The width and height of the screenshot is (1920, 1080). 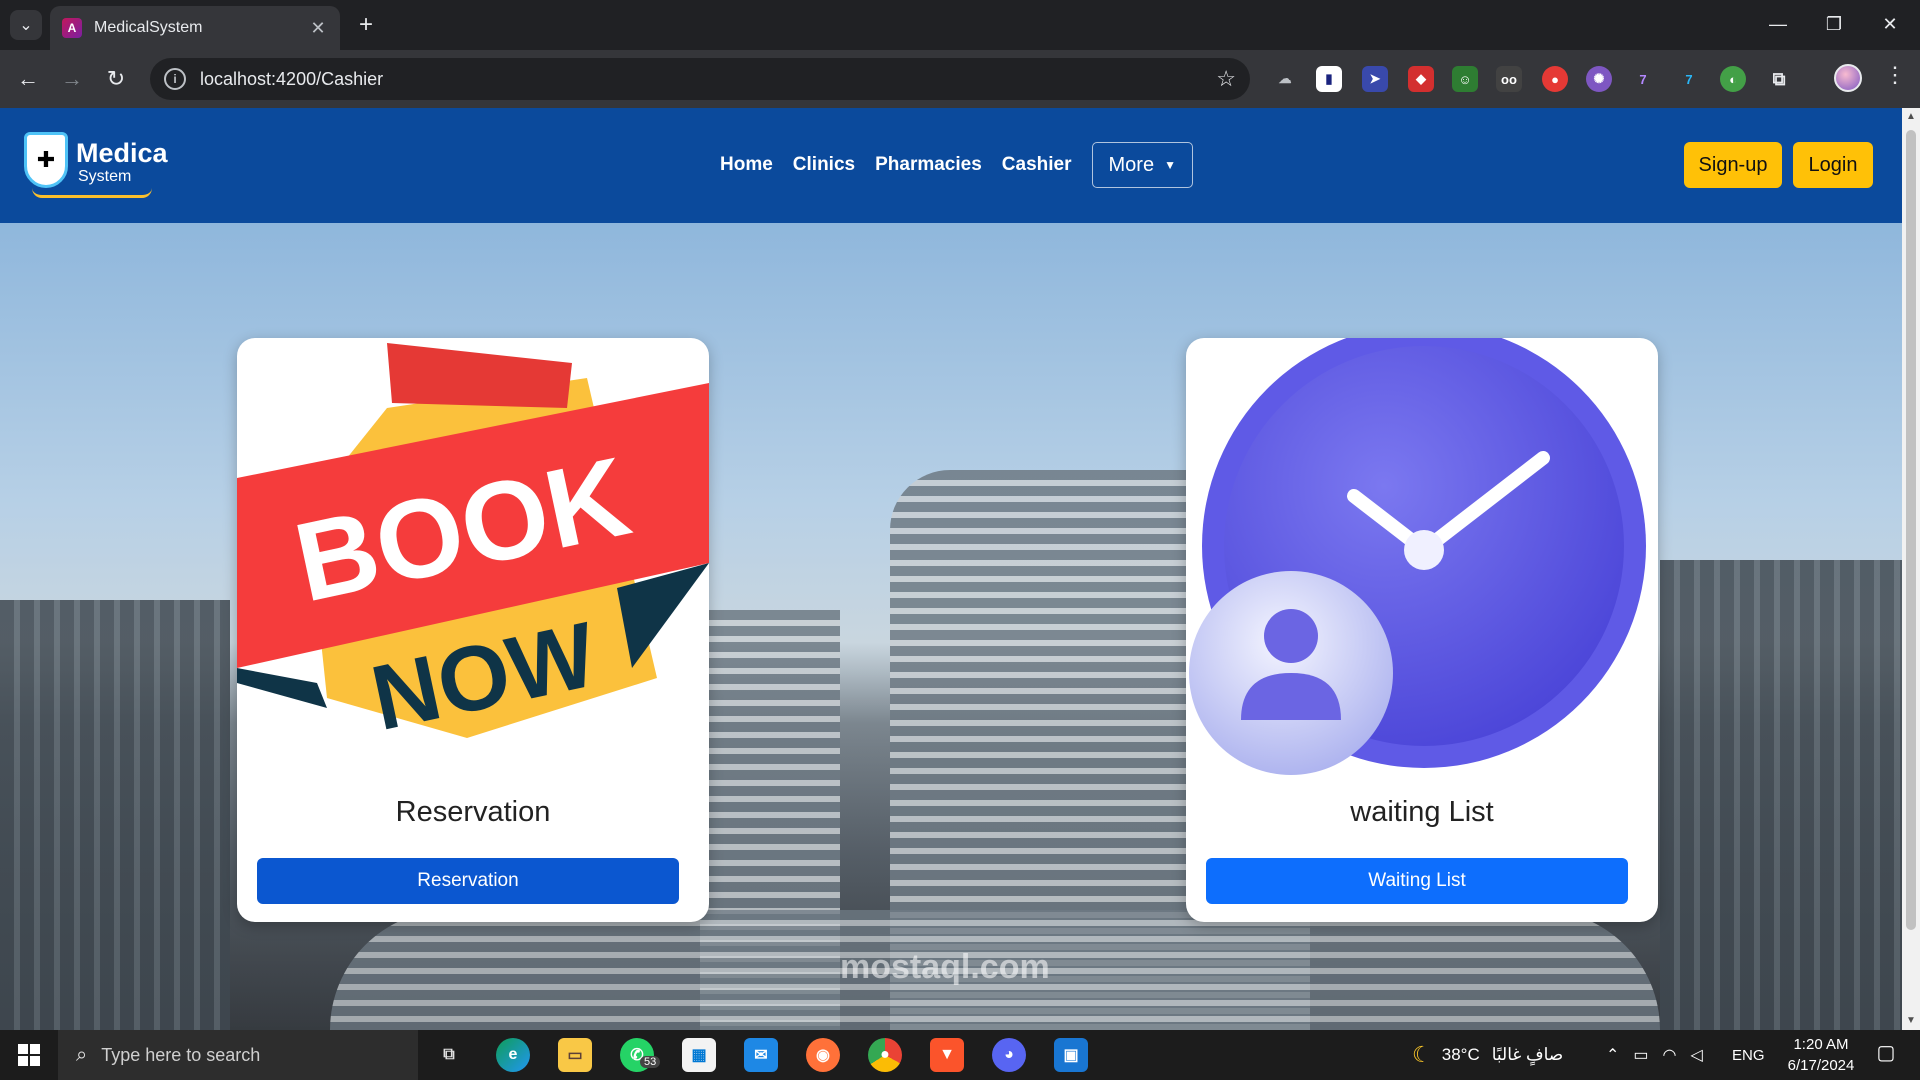 What do you see at coordinates (105, 176) in the screenshot?
I see `logo-text-sub: System` at bounding box center [105, 176].